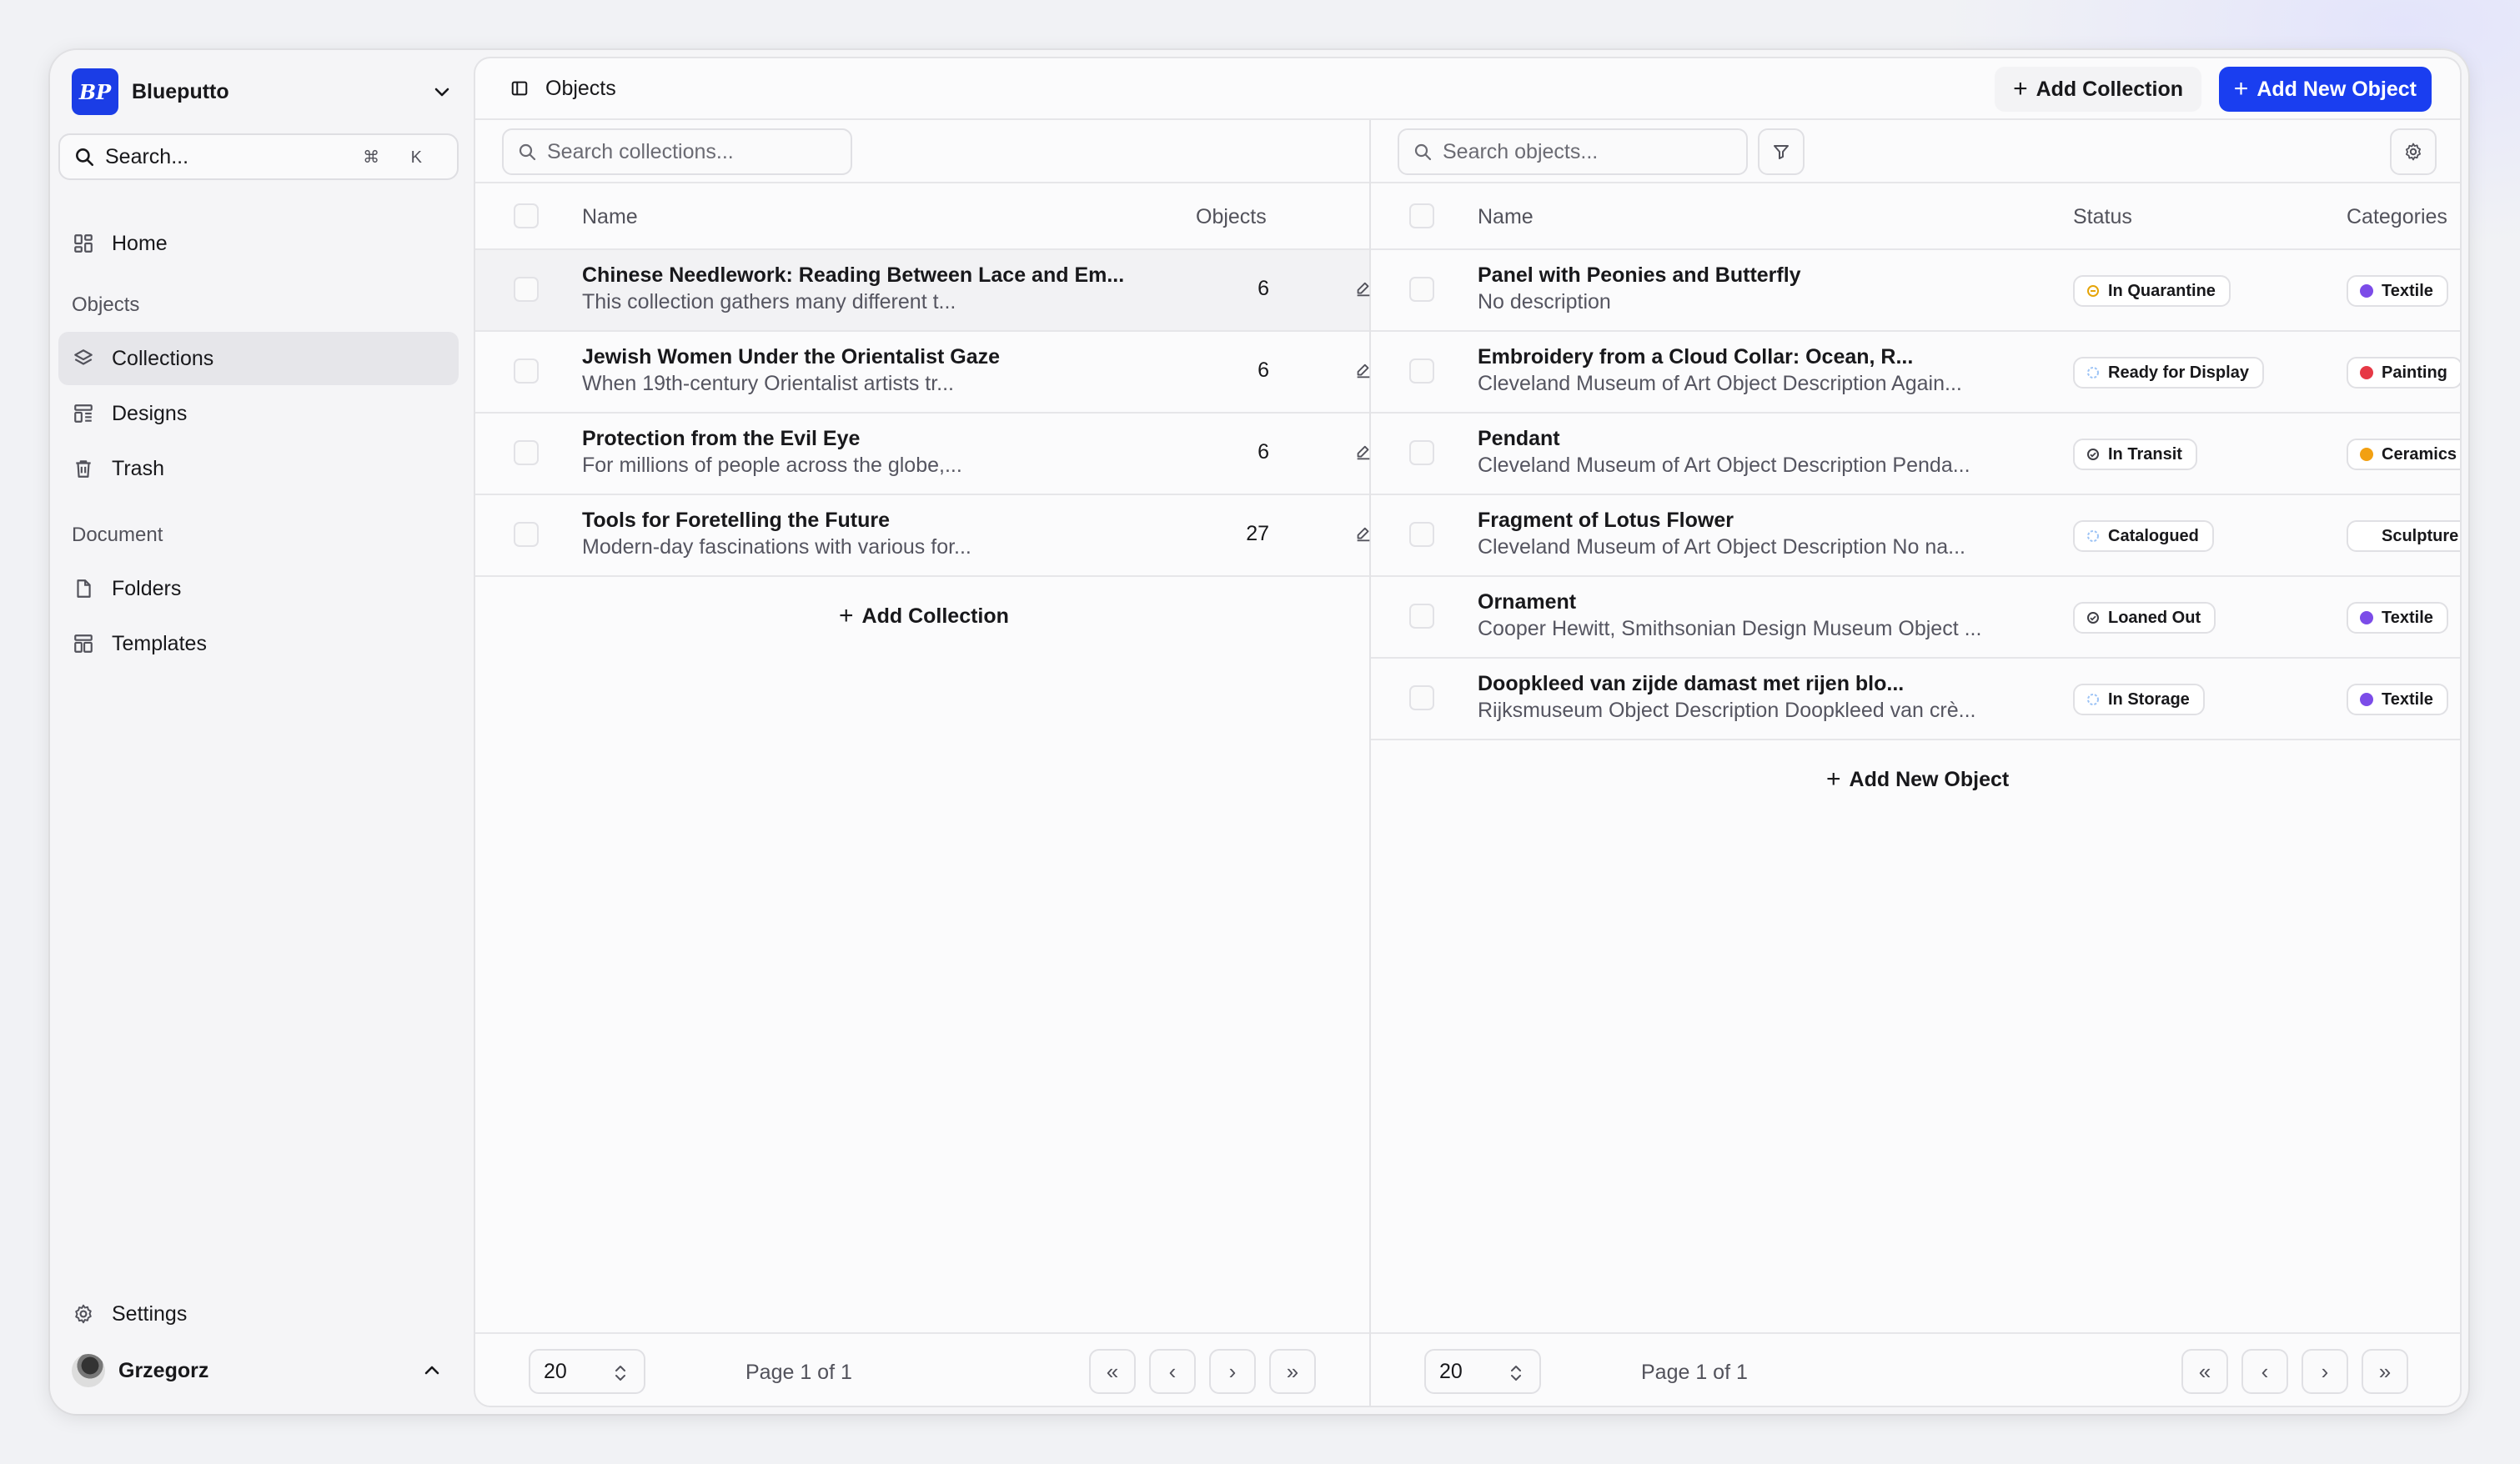 This screenshot has height=1464, width=2520. What do you see at coordinates (1584, 152) in the screenshot?
I see `objects-search-input` at bounding box center [1584, 152].